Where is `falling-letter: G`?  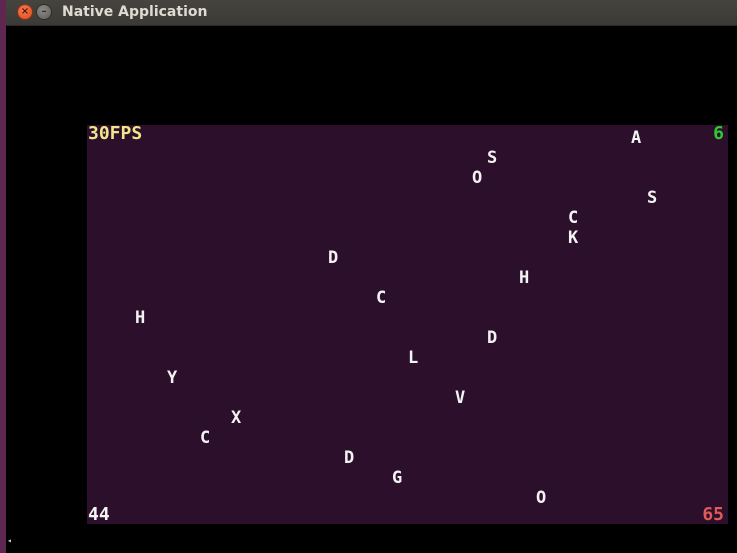 falling-letter: G is located at coordinates (397, 478).